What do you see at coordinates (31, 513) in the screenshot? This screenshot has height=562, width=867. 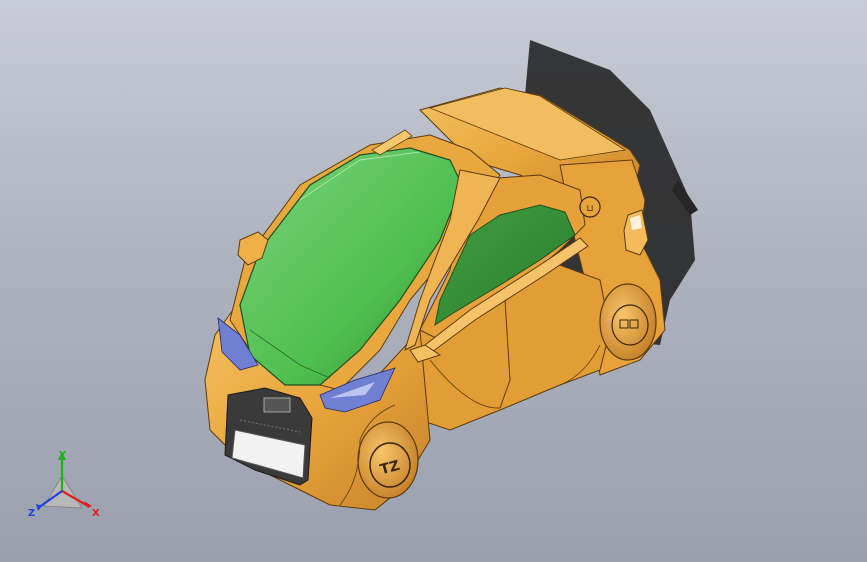 I see `z-axis-label: Z` at bounding box center [31, 513].